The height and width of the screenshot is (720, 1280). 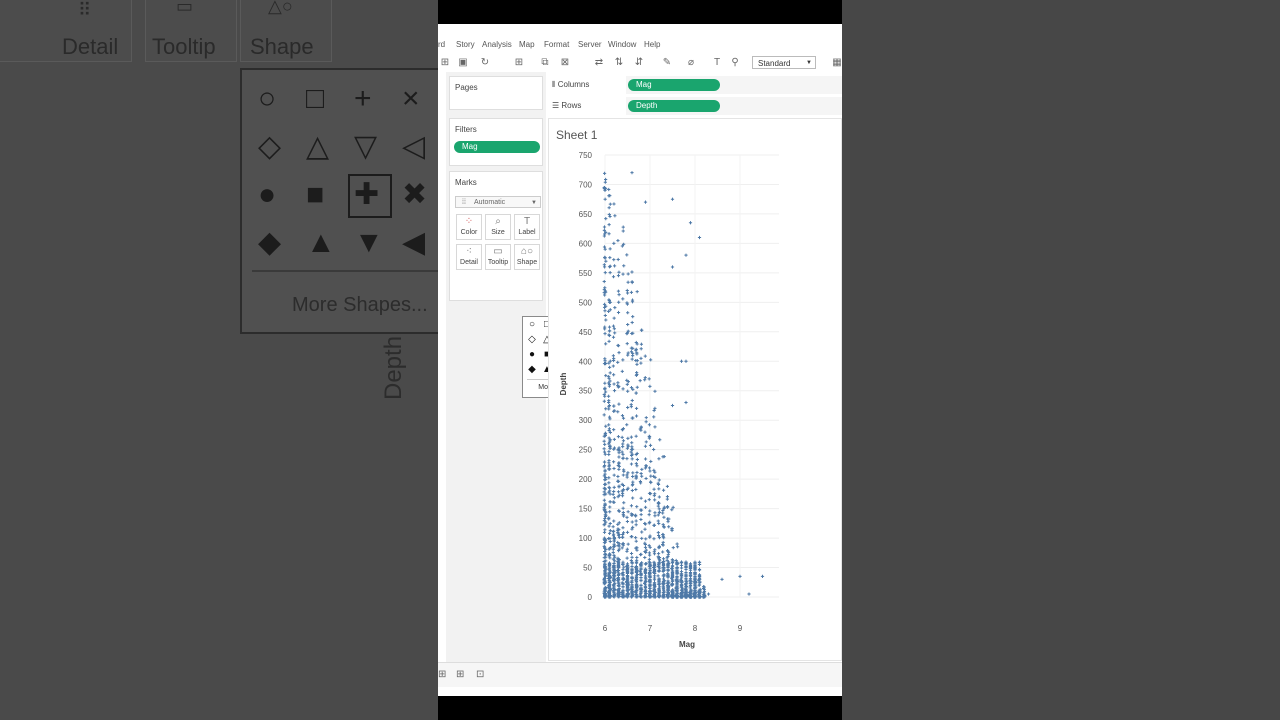 I want to click on pages-card: Pages, so click(x=496, y=93).